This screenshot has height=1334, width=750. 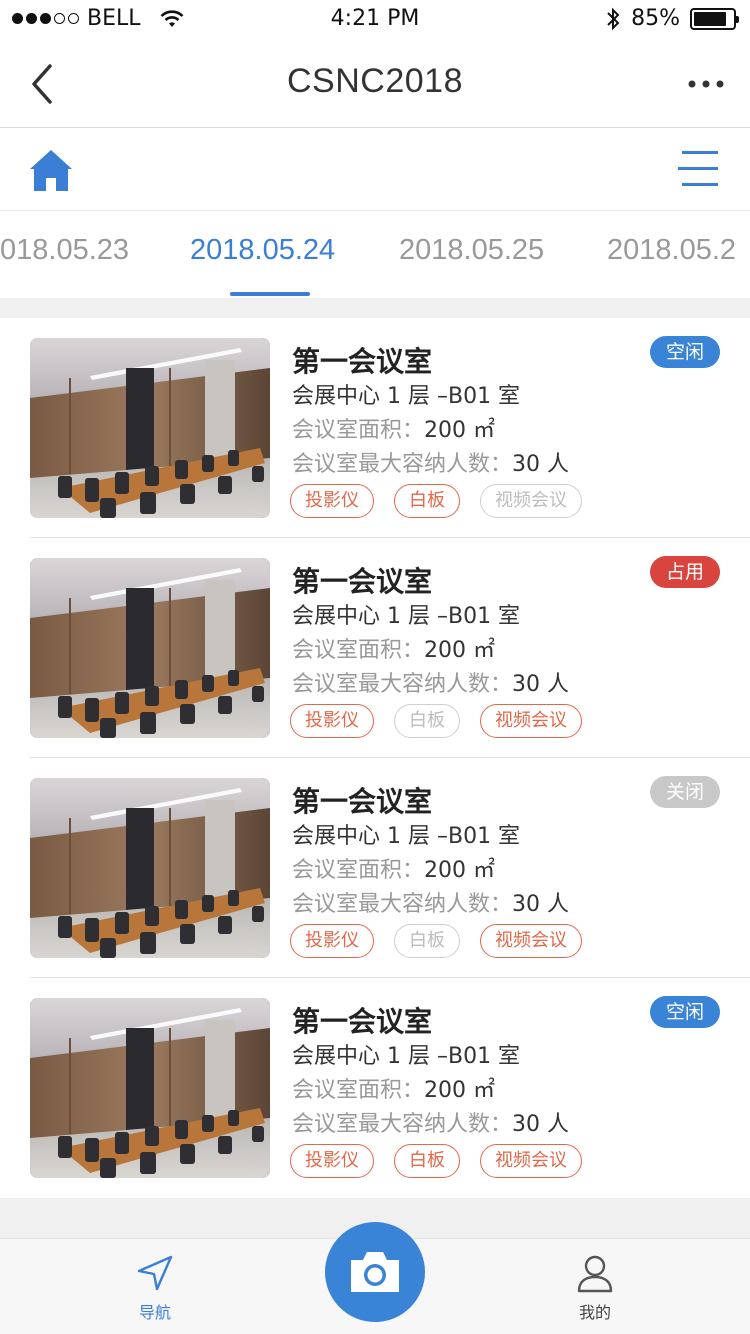 I want to click on status-badge: 占用, so click(x=685, y=572).